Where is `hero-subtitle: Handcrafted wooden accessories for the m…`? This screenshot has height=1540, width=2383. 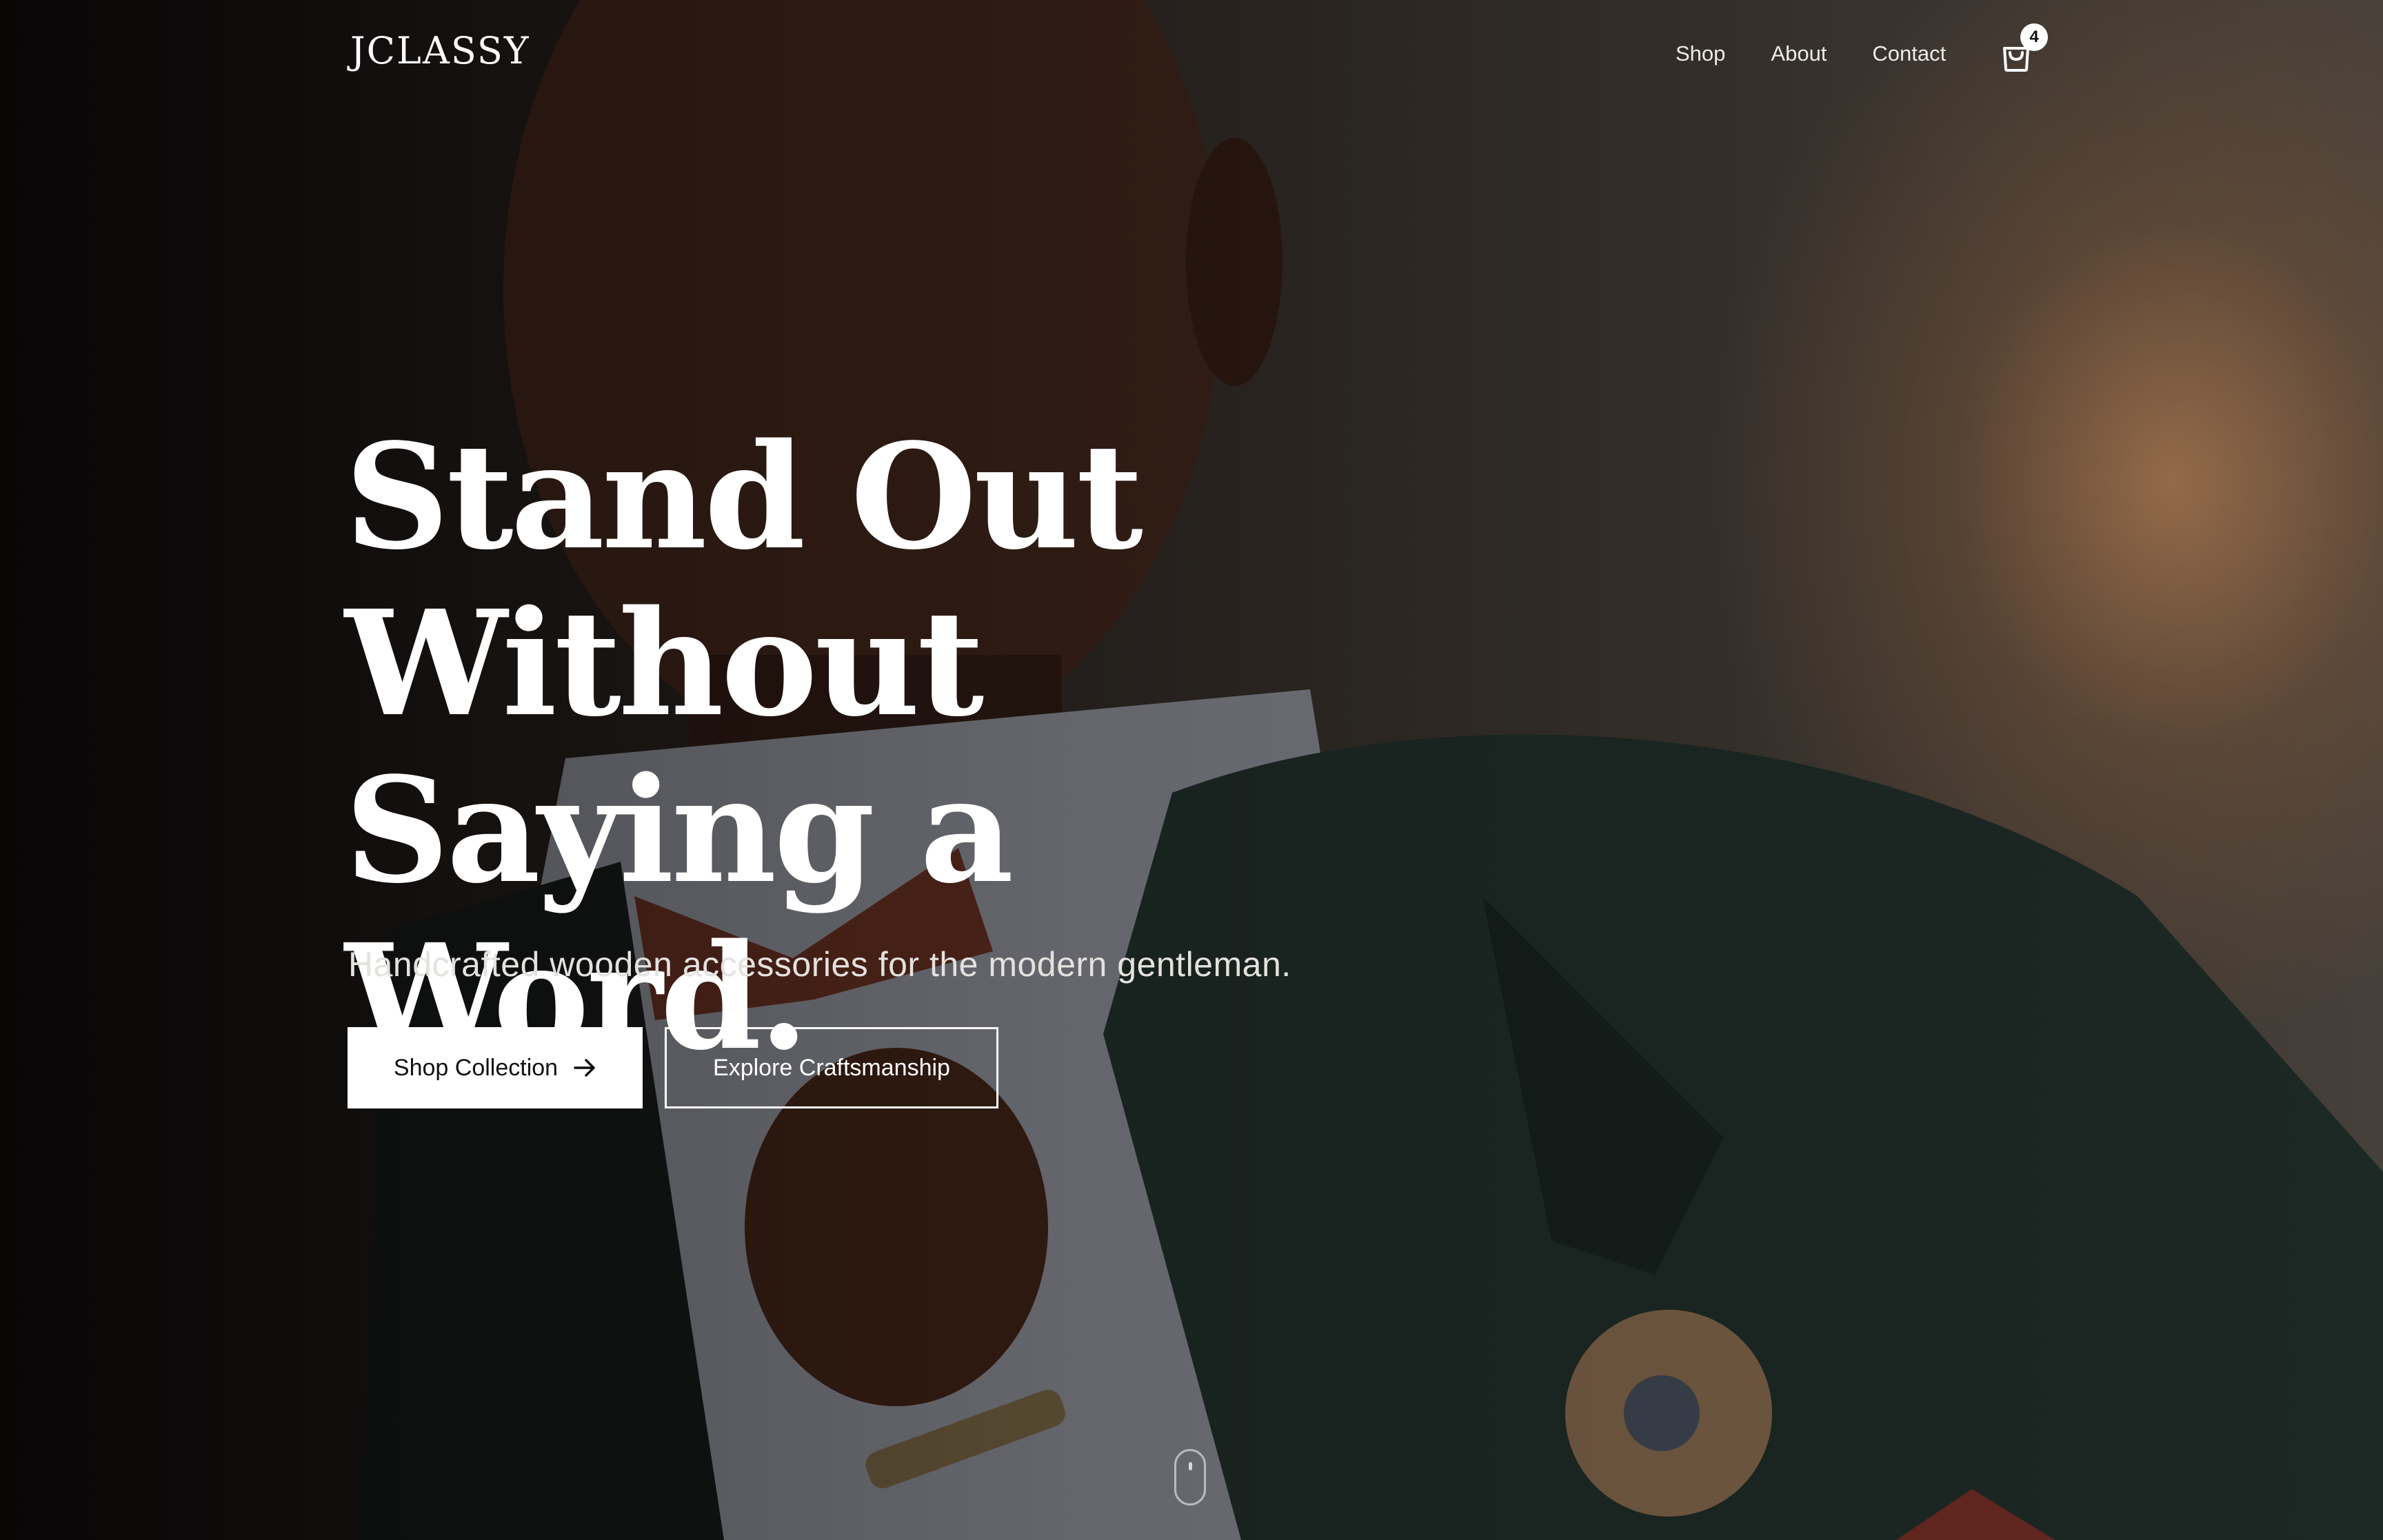
hero-subtitle: Handcrafted wooden accessories for the m… is located at coordinates (819, 965).